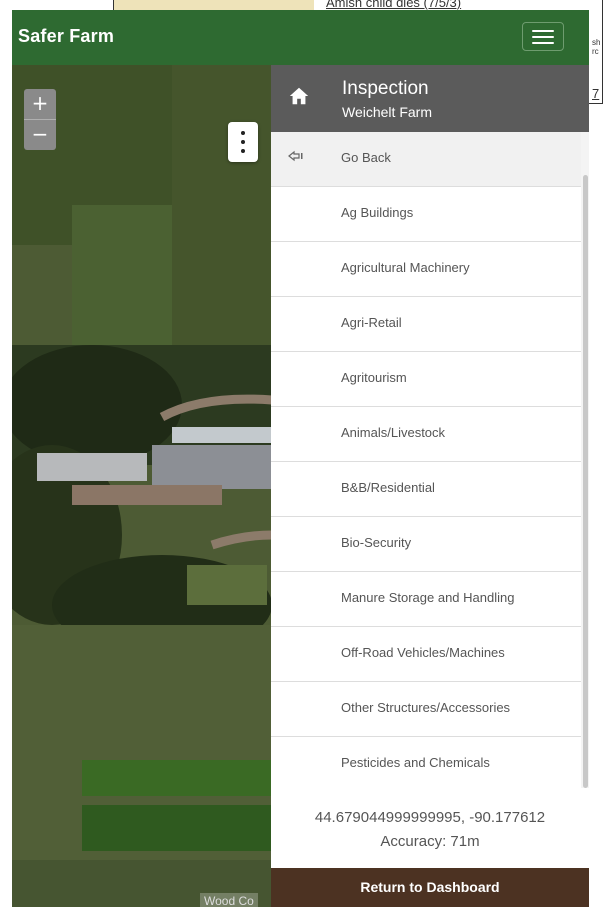  Describe the element at coordinates (426, 544) in the screenshot. I see `category-item-bio-security: Bio-Security` at that location.